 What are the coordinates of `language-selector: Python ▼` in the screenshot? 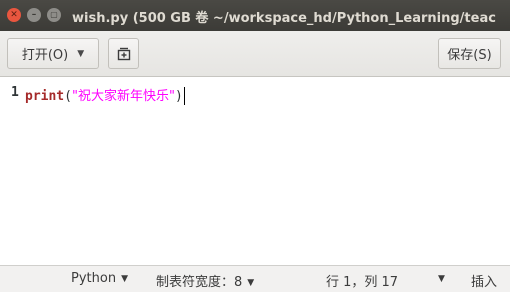 It's located at (99, 278).